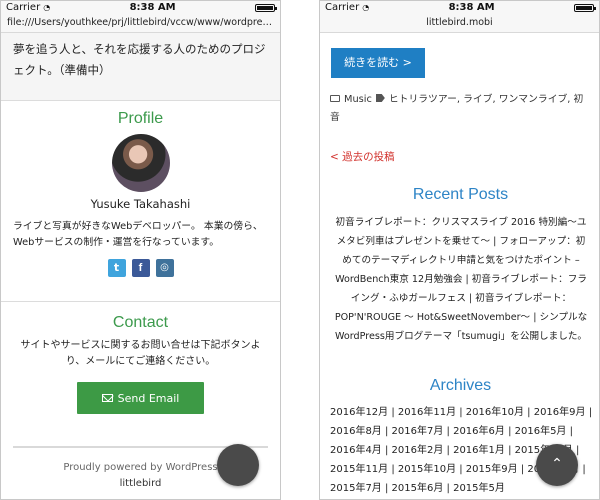  I want to click on social-links: t f ◎, so click(140, 268).